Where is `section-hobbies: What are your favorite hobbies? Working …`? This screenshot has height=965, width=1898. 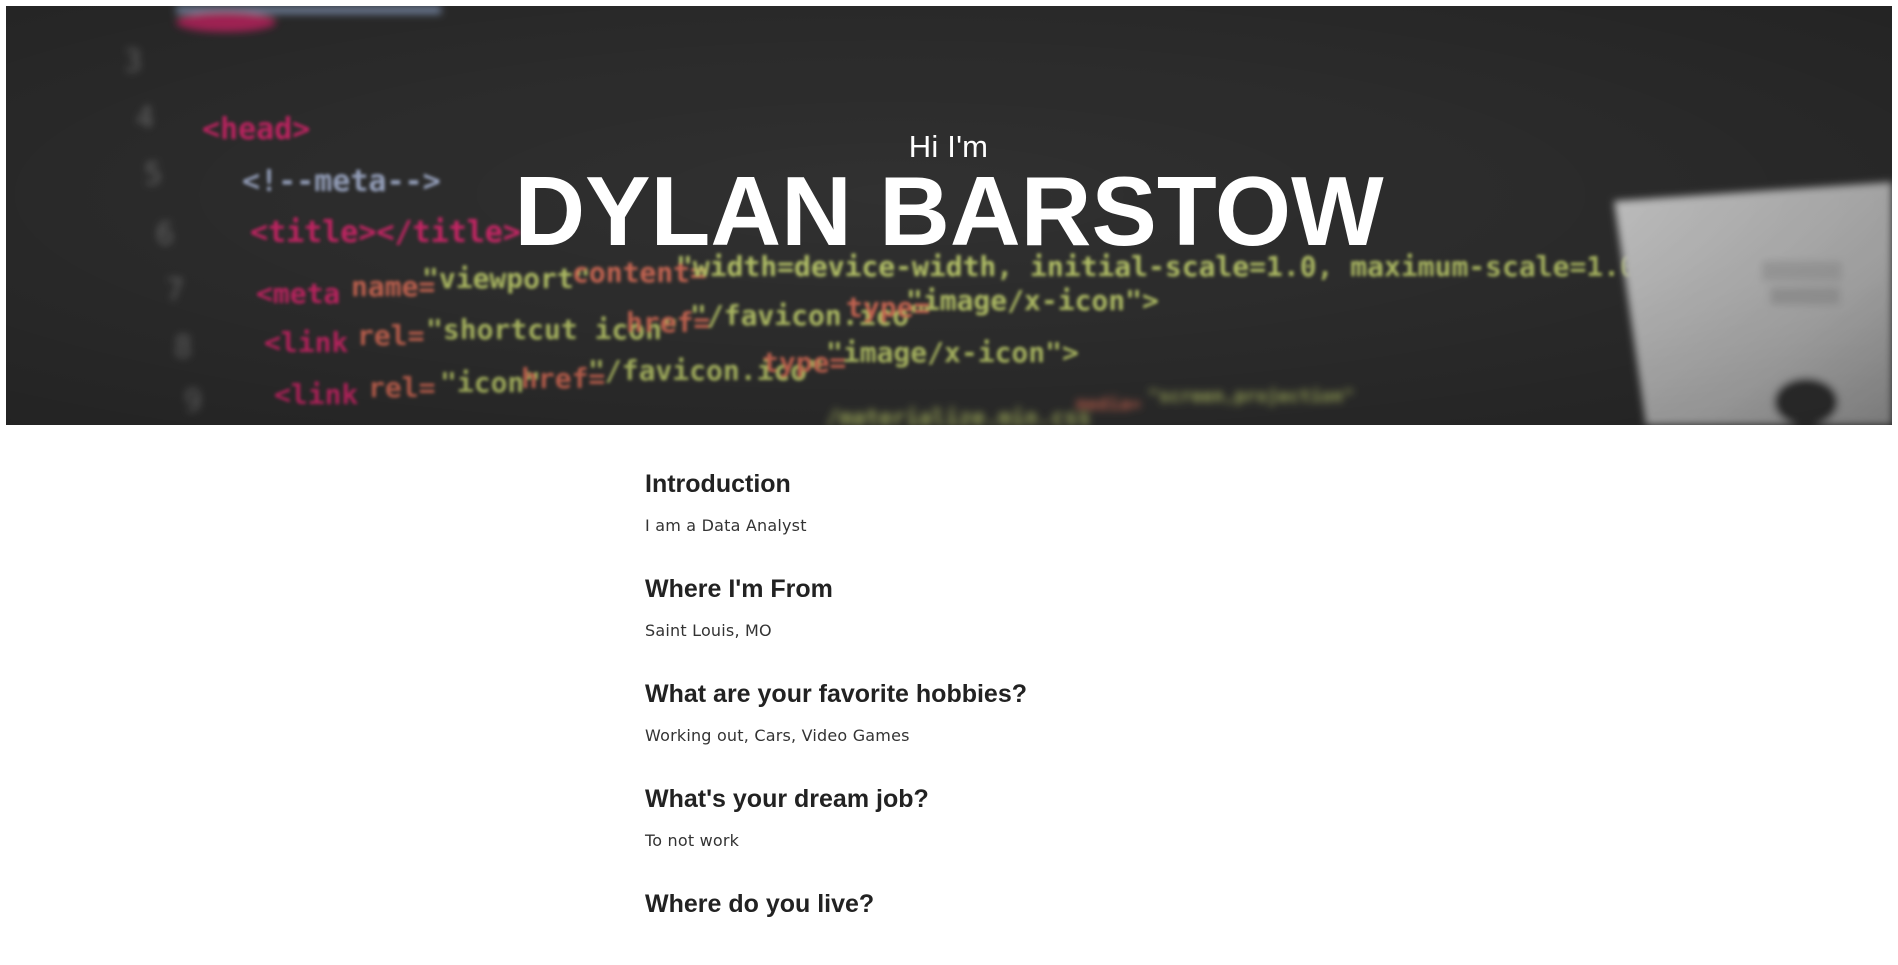
section-hobbies: What are your favorite hobbies? Working … is located at coordinates (995, 712).